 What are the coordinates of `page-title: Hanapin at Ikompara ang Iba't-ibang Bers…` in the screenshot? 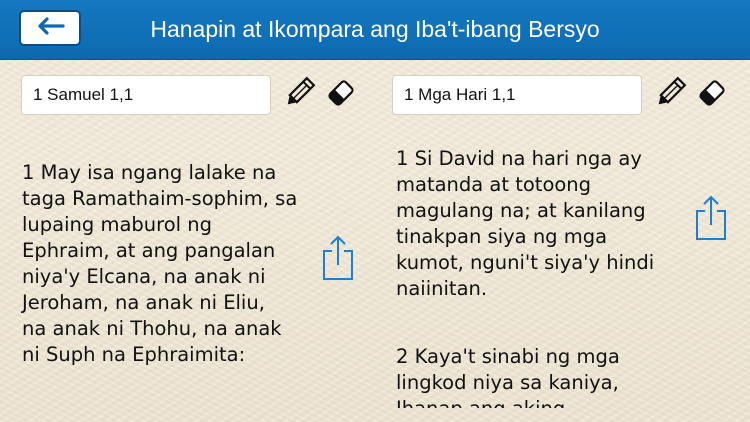 It's located at (375, 29).